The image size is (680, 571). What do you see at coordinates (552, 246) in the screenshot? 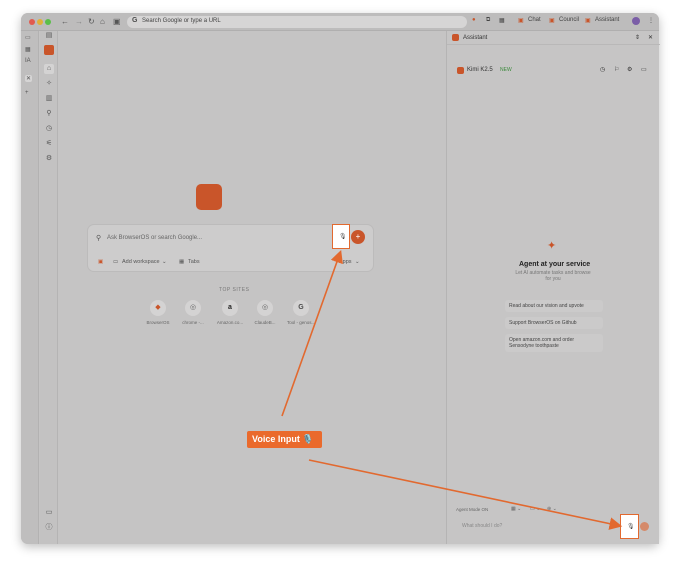
I see `sparkle-icon: ✦` at bounding box center [552, 246].